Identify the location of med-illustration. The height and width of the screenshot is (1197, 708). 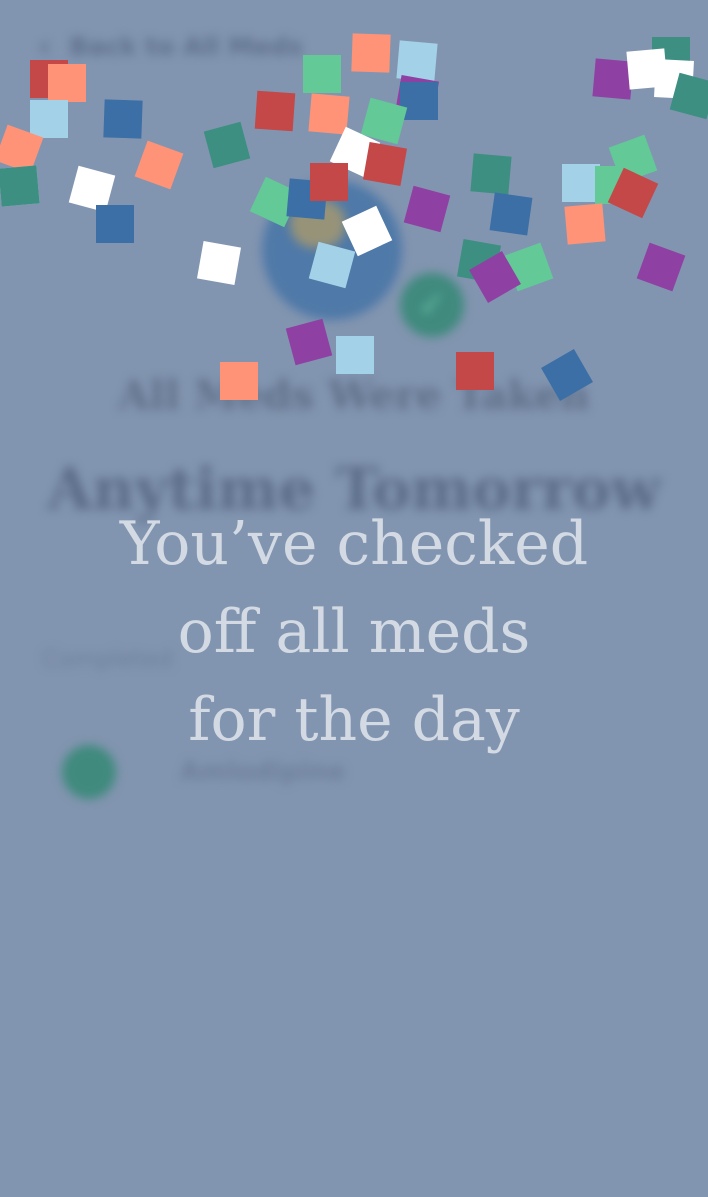
(332, 250).